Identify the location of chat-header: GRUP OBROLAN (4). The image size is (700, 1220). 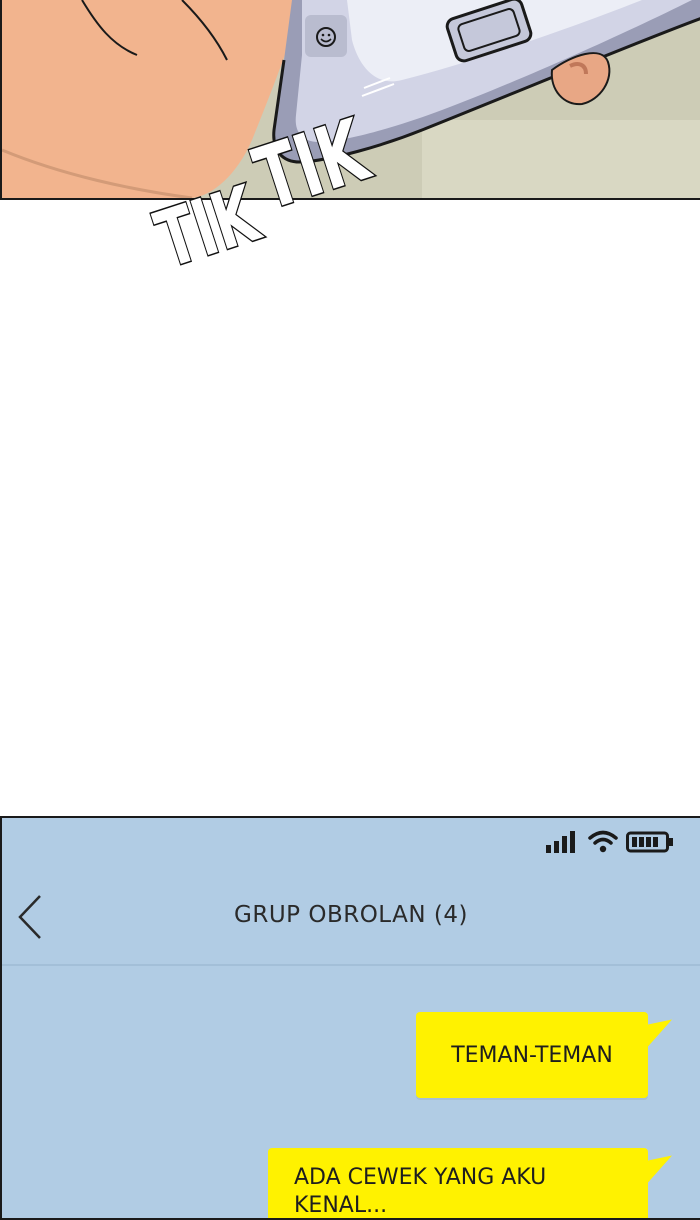
(351, 922).